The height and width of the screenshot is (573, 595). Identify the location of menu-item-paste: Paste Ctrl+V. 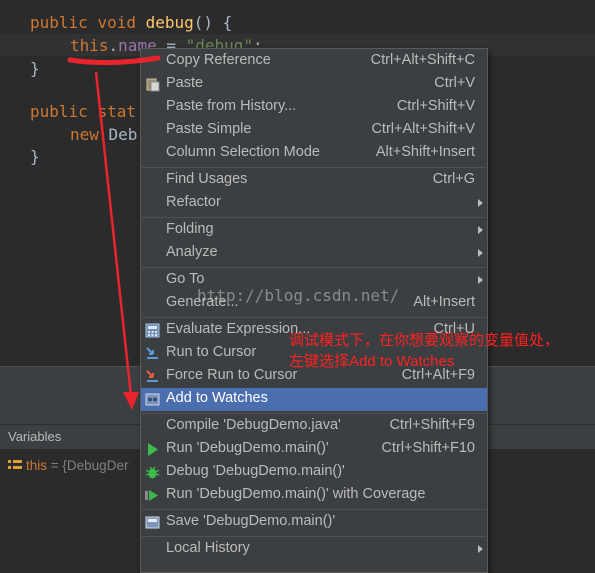
(314, 84).